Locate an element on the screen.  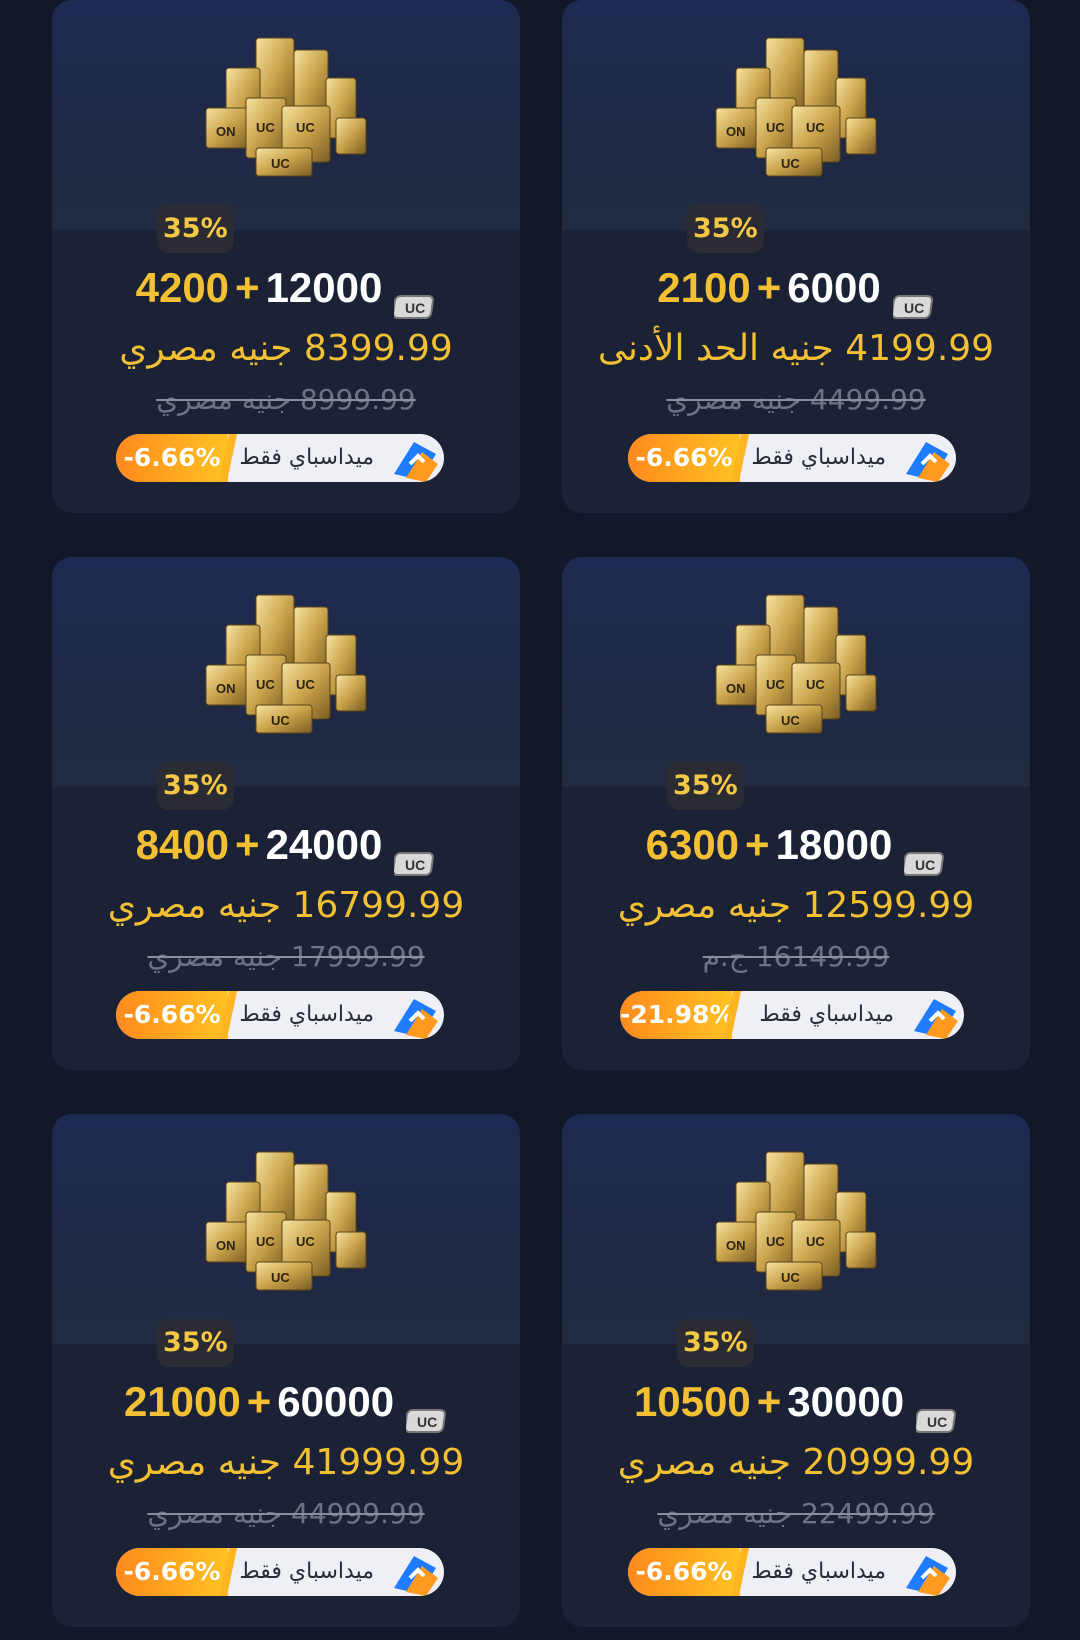
uc-bonus-amount: 6300 is located at coordinates (692, 844).